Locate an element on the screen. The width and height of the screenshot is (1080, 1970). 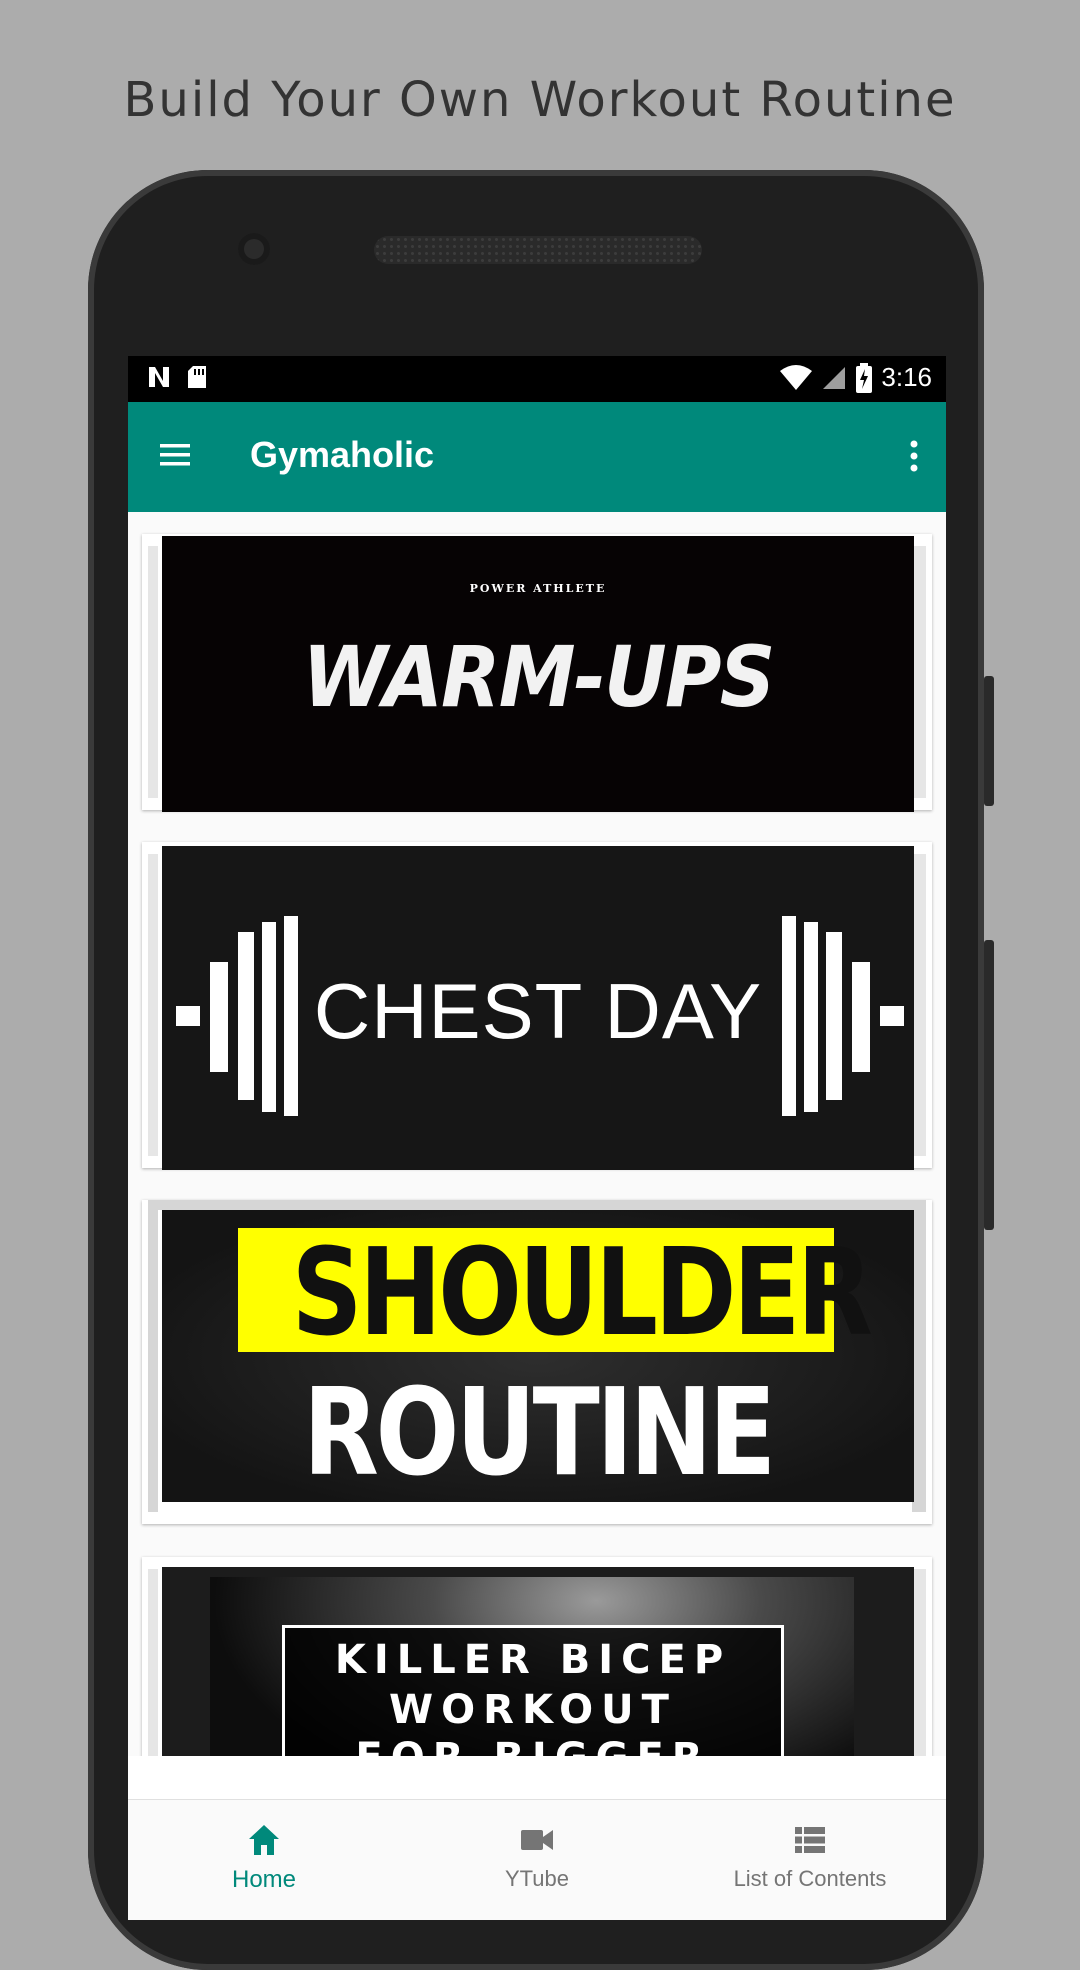
card-shoulder-routine: SHOULDER ROUTINE is located at coordinates (537, 1362).